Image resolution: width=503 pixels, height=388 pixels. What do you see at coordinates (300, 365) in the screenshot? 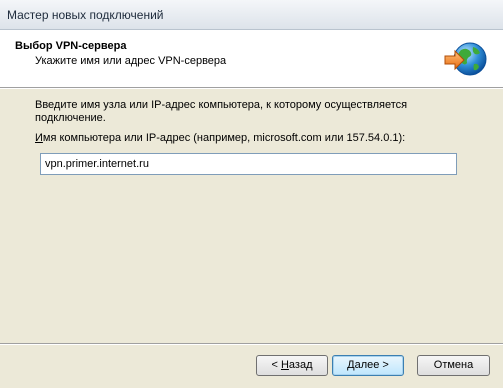
I see `back-button-label: азад` at bounding box center [300, 365].